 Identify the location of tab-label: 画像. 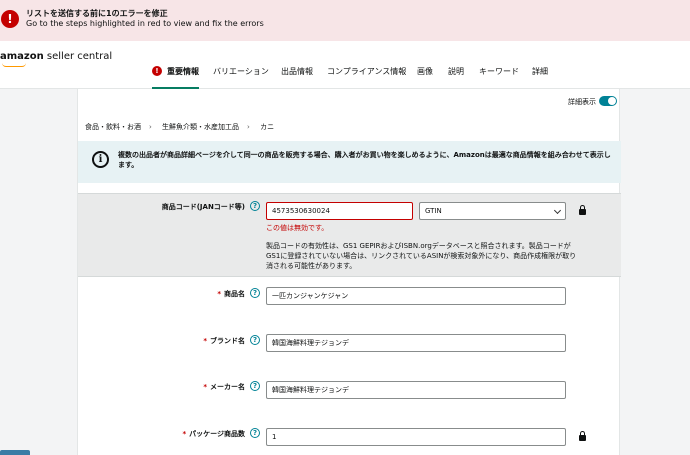
(425, 71).